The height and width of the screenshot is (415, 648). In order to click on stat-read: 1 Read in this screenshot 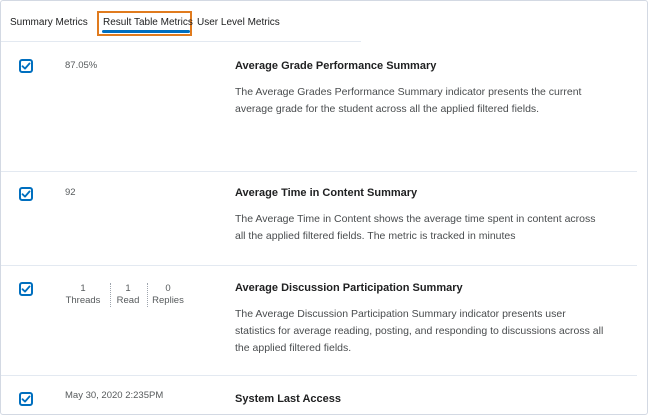, I will do `click(128, 295)`.